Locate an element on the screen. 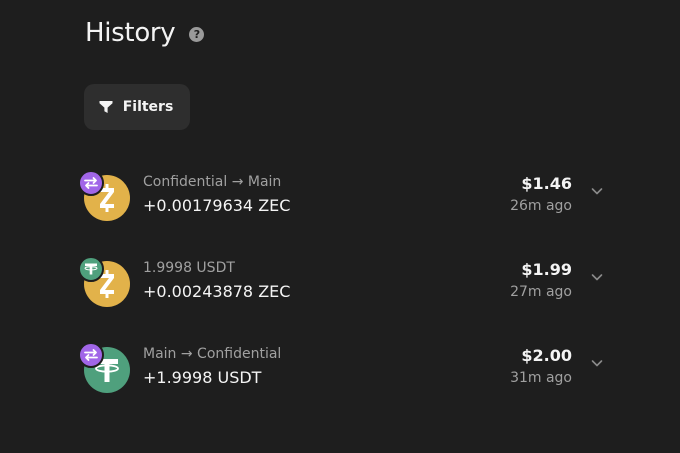 This screenshot has width=680, height=453. transaction-time: 31m ago is located at coordinates (541, 378).